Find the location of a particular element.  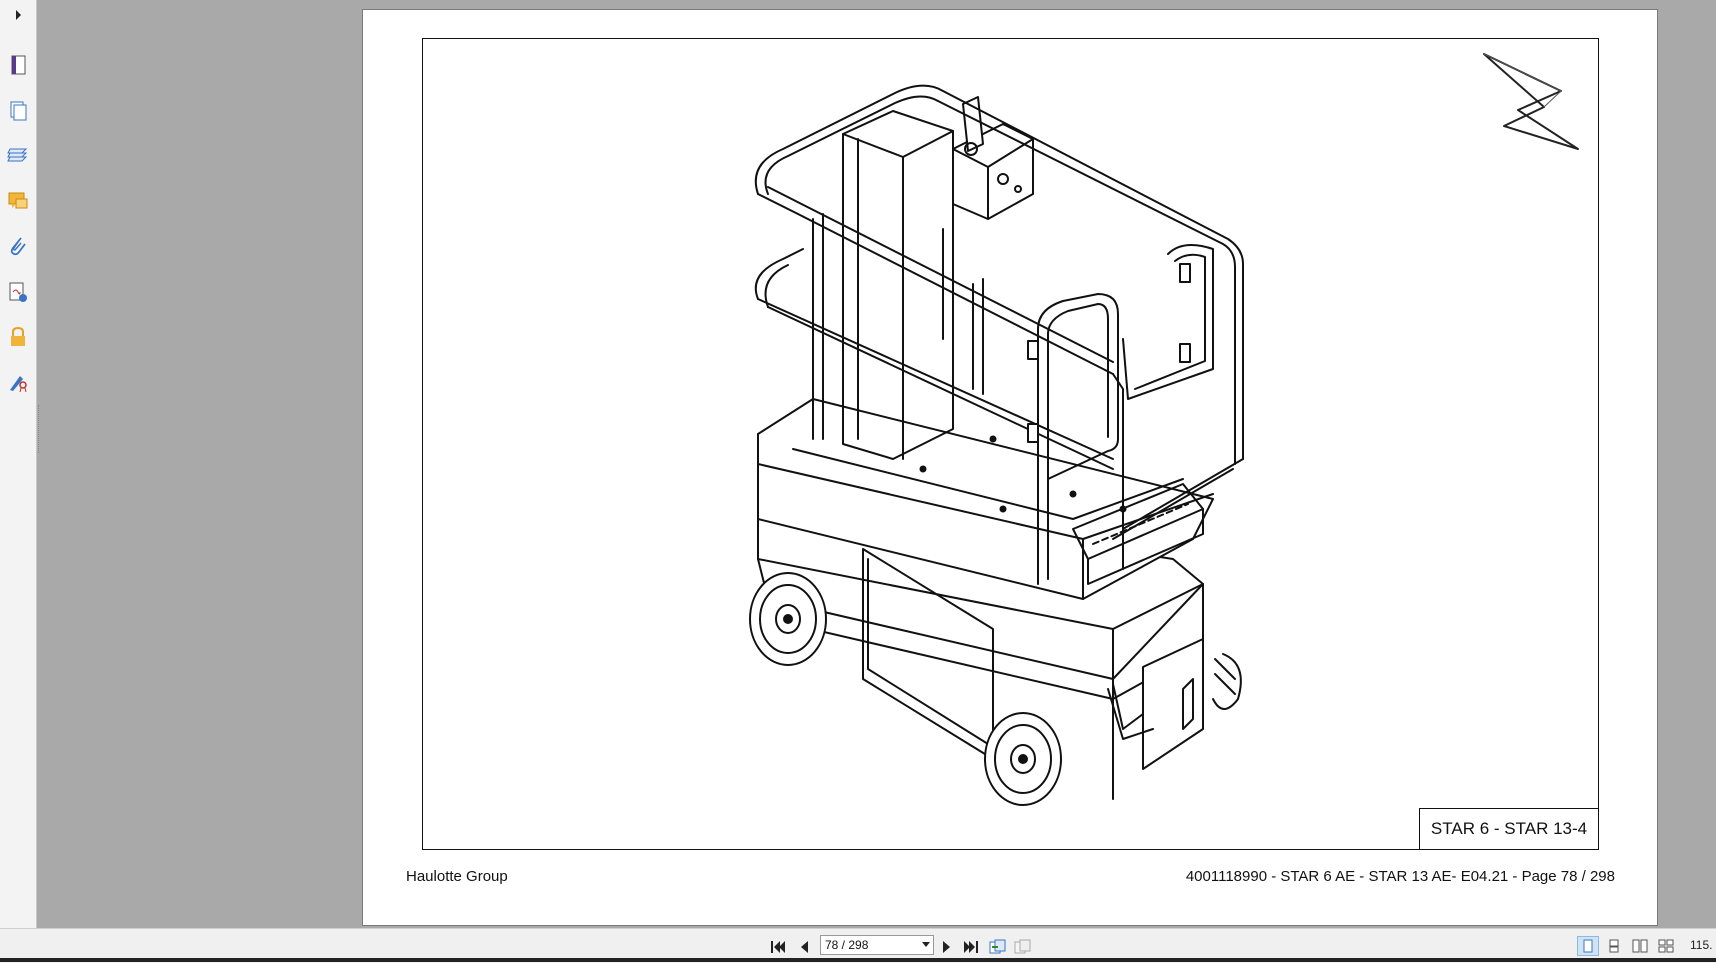

previous-page-button is located at coordinates (804, 947).